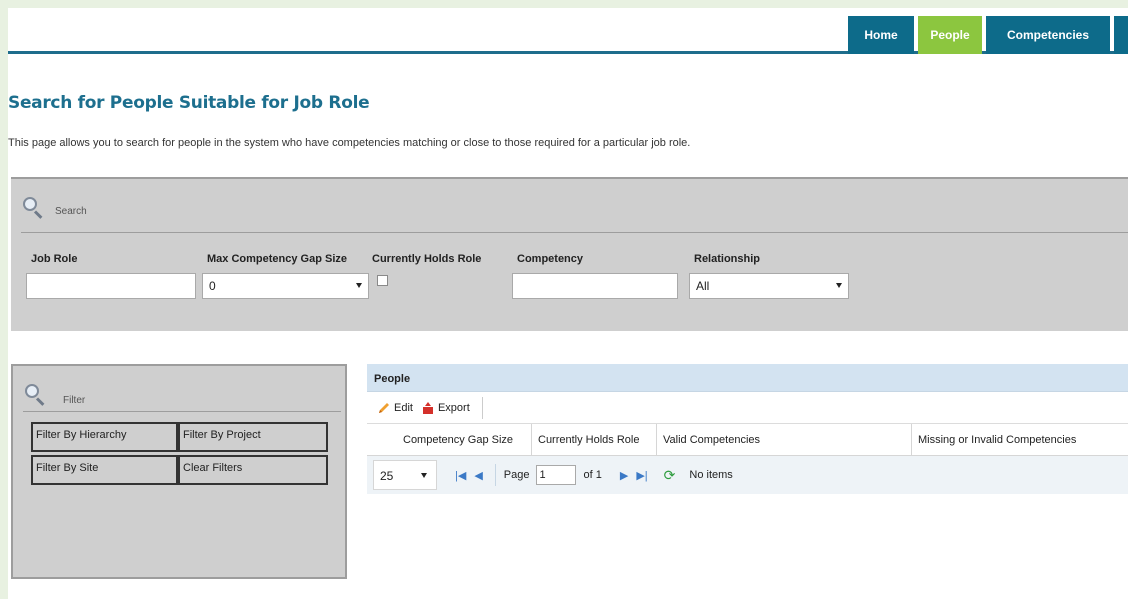 Image resolution: width=1128 pixels, height=599 pixels. Describe the element at coordinates (727, 259) in the screenshot. I see `relationship-label: Relationship` at that location.